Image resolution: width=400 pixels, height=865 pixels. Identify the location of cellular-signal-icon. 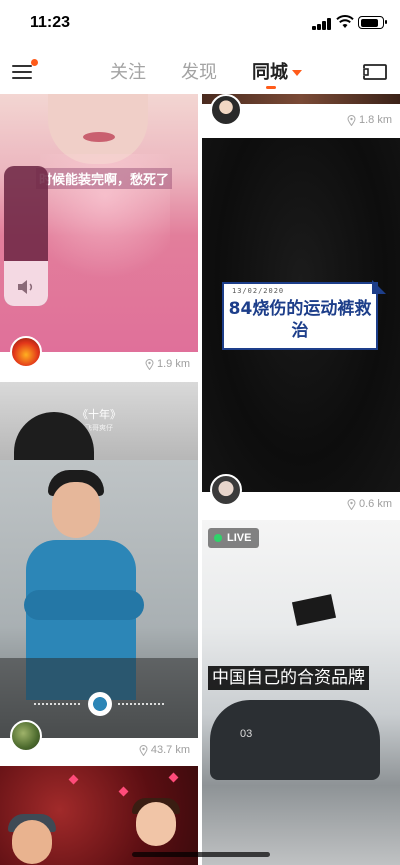
(322, 24).